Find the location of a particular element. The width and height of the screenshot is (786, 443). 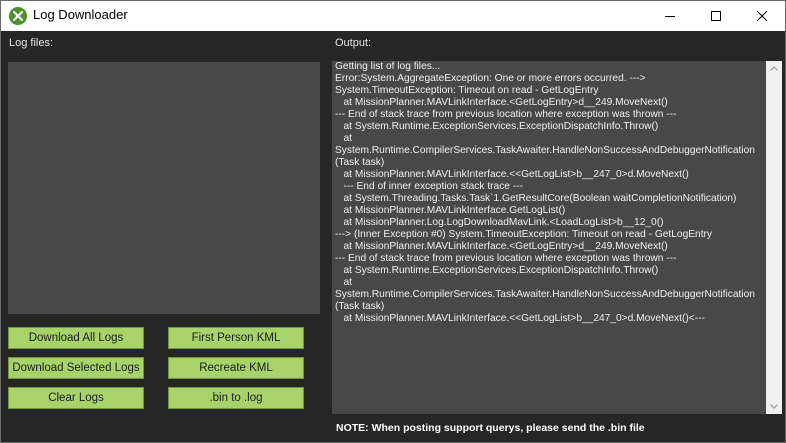

app-icon is located at coordinates (18, 16).